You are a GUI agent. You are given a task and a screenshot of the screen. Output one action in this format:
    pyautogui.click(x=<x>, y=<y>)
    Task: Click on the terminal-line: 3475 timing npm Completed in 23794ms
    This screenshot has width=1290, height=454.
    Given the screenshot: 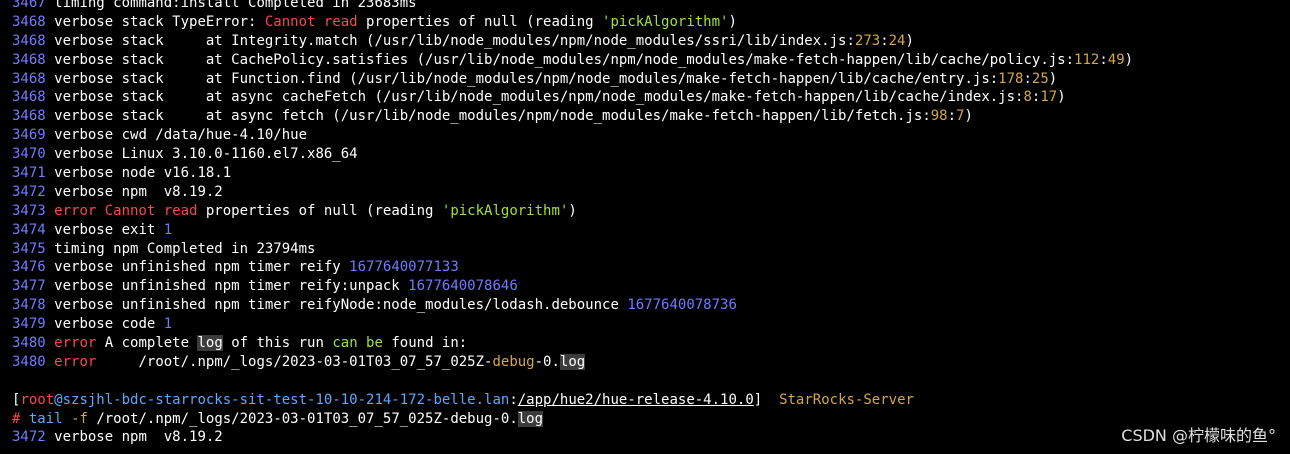 What is the action you would take?
    pyautogui.click(x=651, y=249)
    